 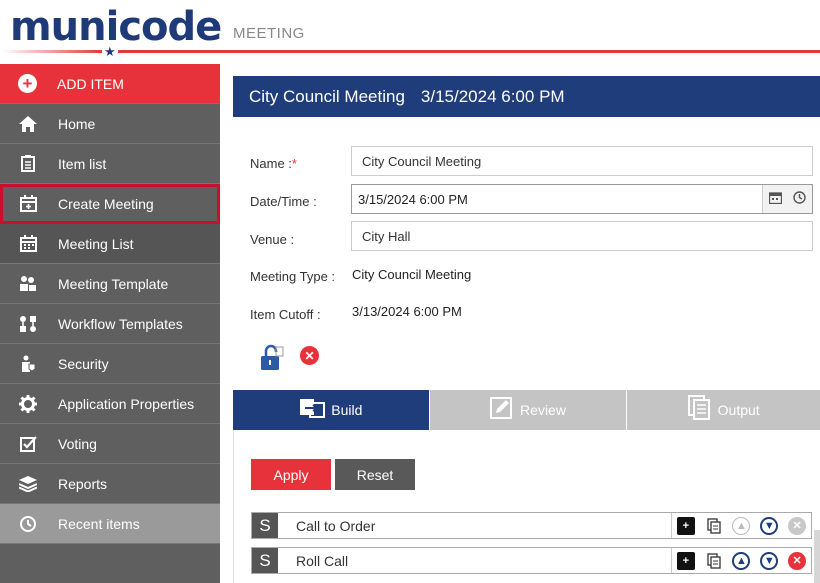 What do you see at coordinates (28, 324) in the screenshot?
I see `workflow-icon` at bounding box center [28, 324].